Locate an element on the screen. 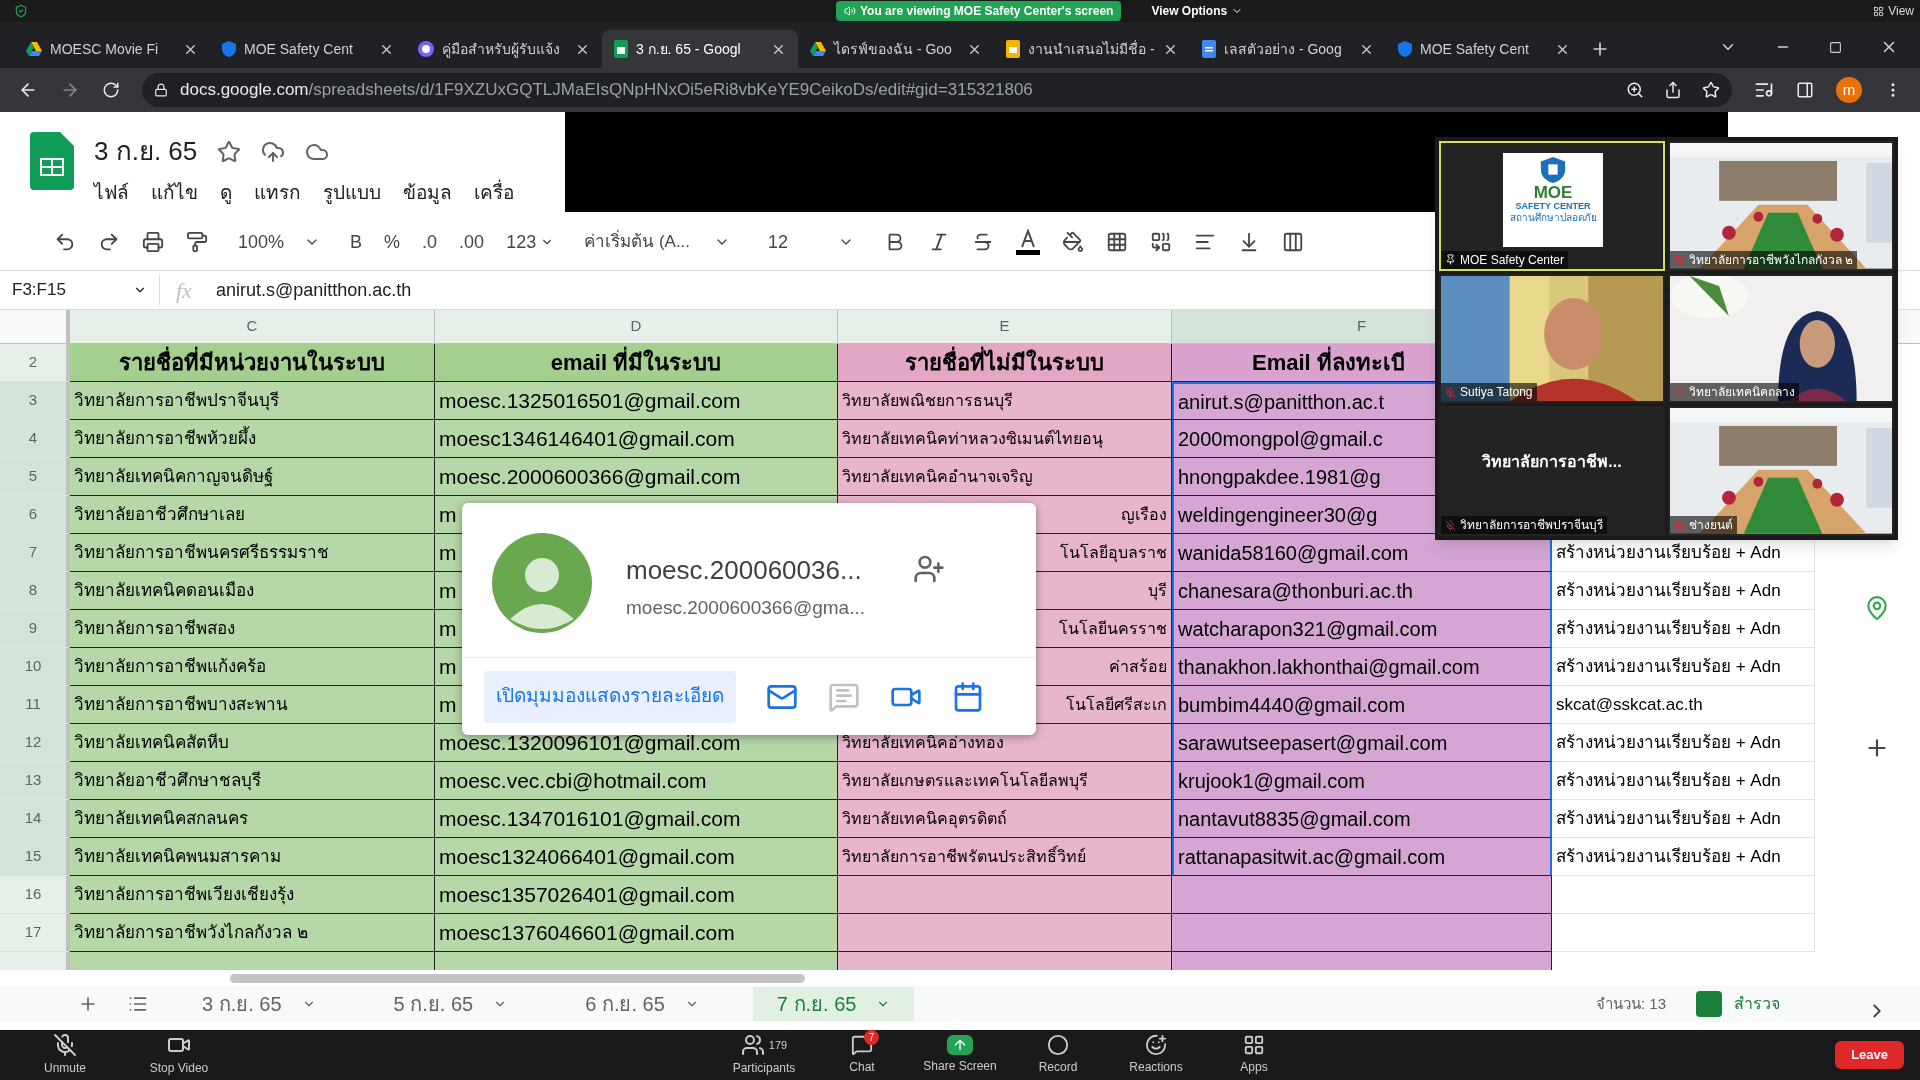 The image size is (1920, 1080). fill-color-icon is located at coordinates (1073, 242).